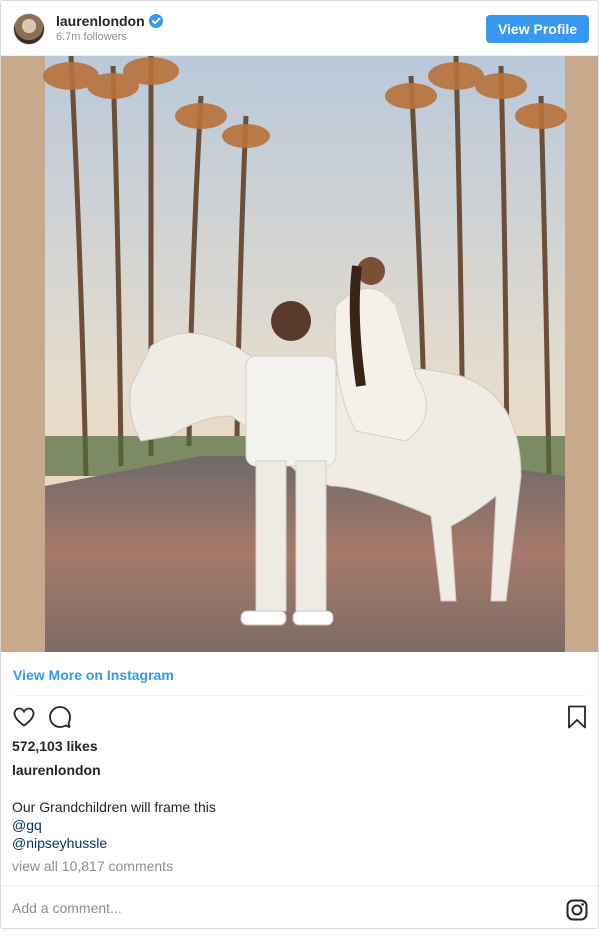 The image size is (599, 941). Describe the element at coordinates (92, 866) in the screenshot. I see `view-all-comments-link: view all 10,817 comments` at that location.